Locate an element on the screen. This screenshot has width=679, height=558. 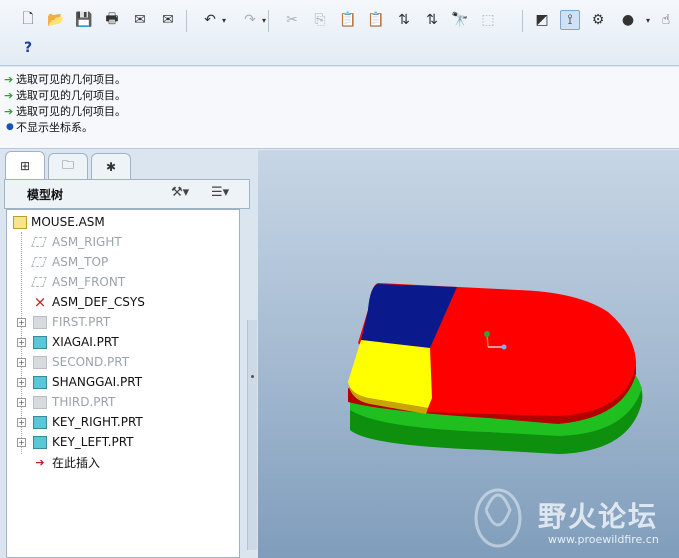
datum-display-icon: ◩ is located at coordinates (542, 20).